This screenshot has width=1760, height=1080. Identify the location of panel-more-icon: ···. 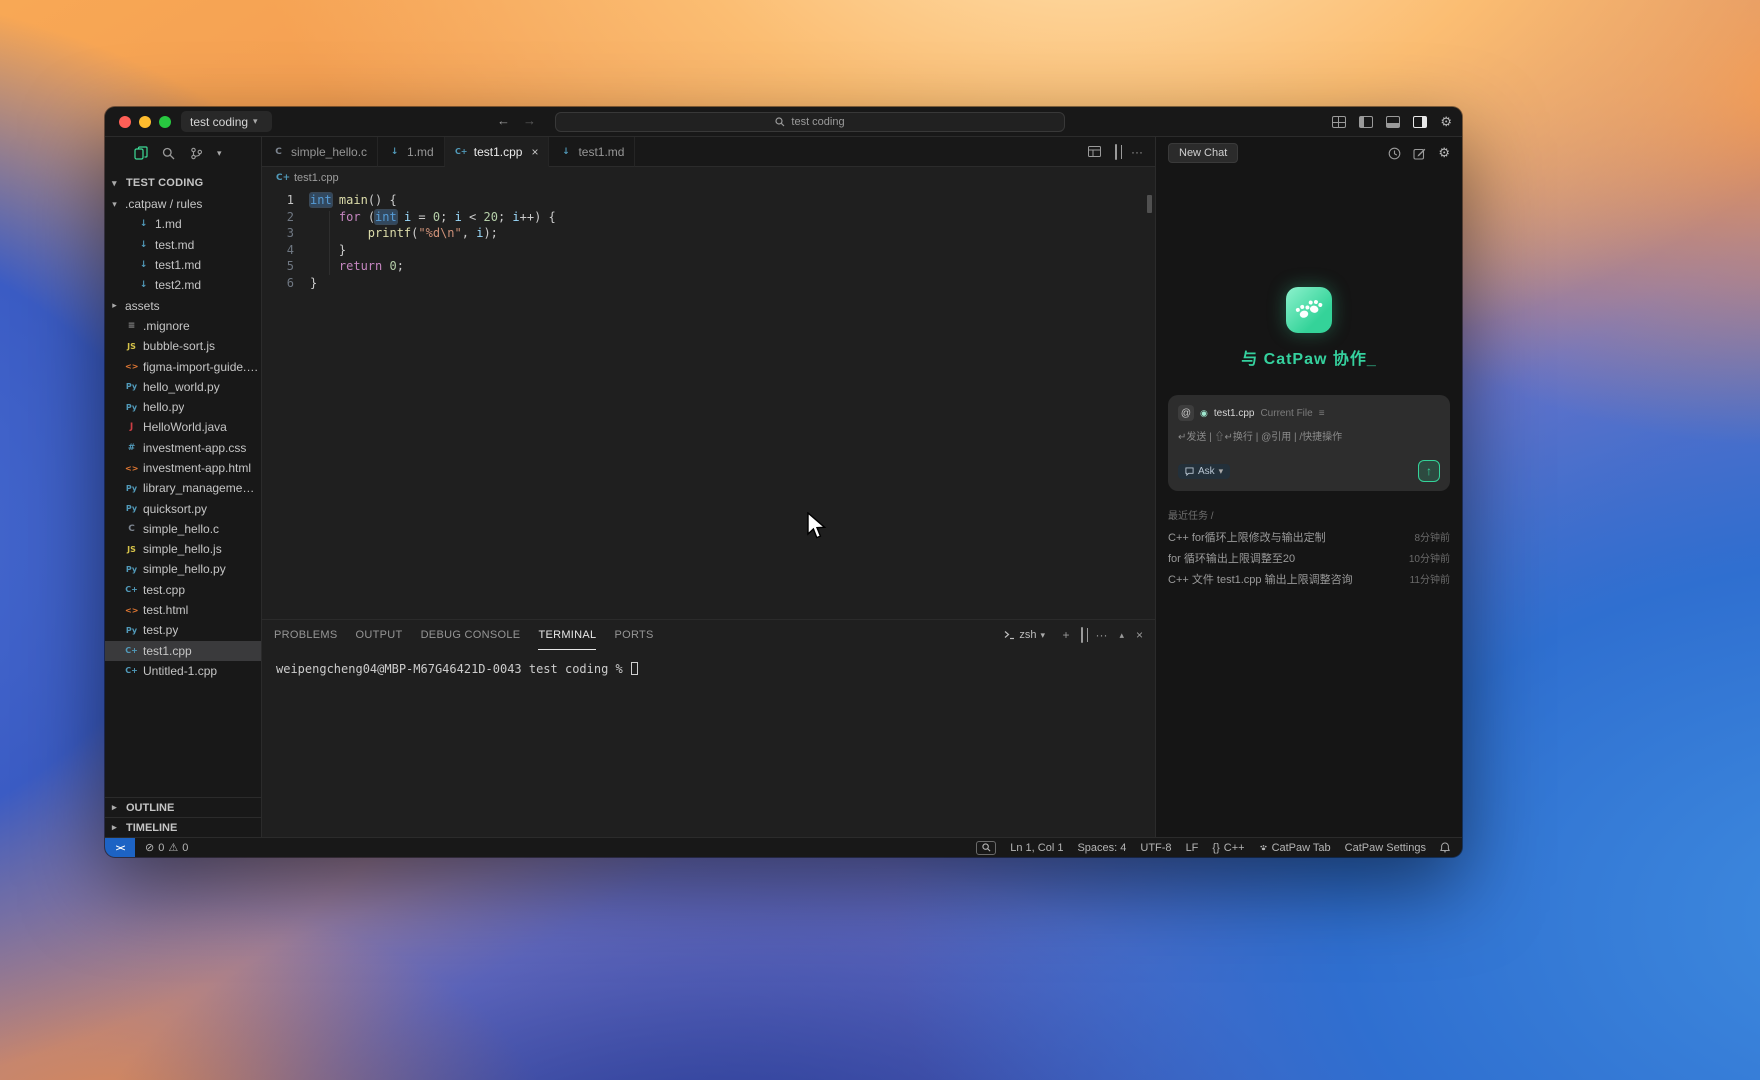
(1101, 635).